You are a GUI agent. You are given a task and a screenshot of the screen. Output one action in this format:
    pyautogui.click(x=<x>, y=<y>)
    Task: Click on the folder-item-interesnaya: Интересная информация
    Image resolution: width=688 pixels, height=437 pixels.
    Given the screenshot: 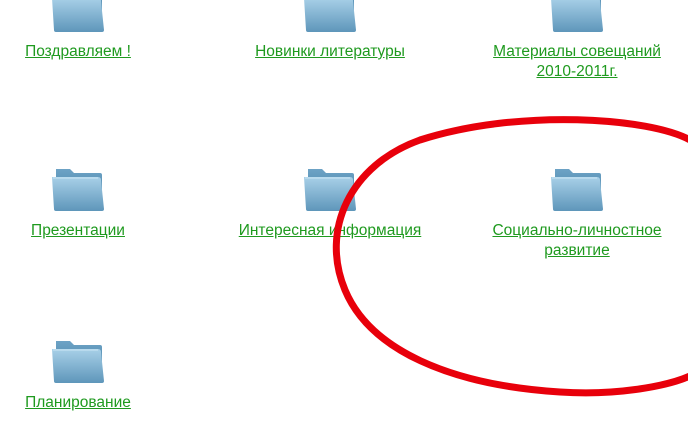 What is the action you would take?
    pyautogui.click(x=330, y=202)
    